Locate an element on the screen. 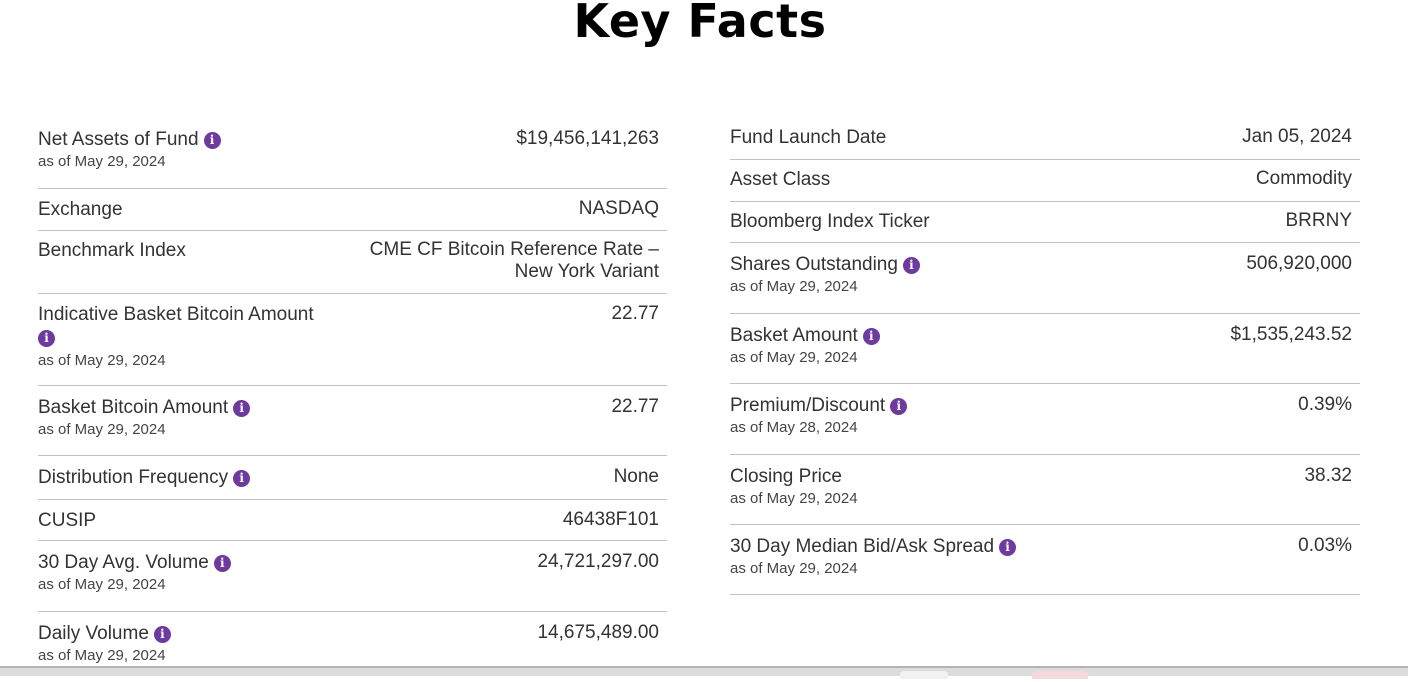  fact-value: 14,675,489.00 is located at coordinates (598, 632).